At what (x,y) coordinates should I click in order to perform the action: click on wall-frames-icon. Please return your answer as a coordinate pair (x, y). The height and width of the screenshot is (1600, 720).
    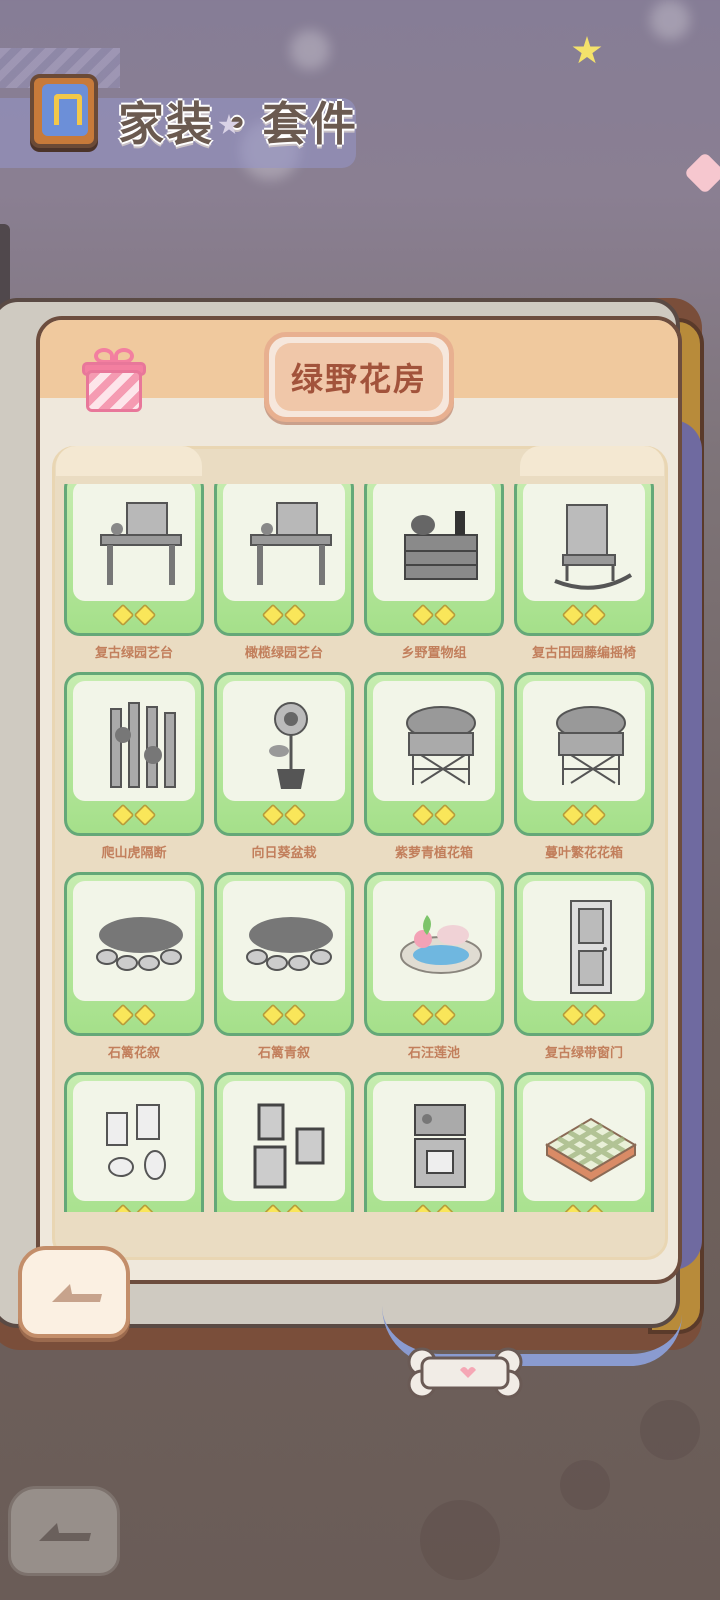
    Looking at the image, I should click on (136, 1142).